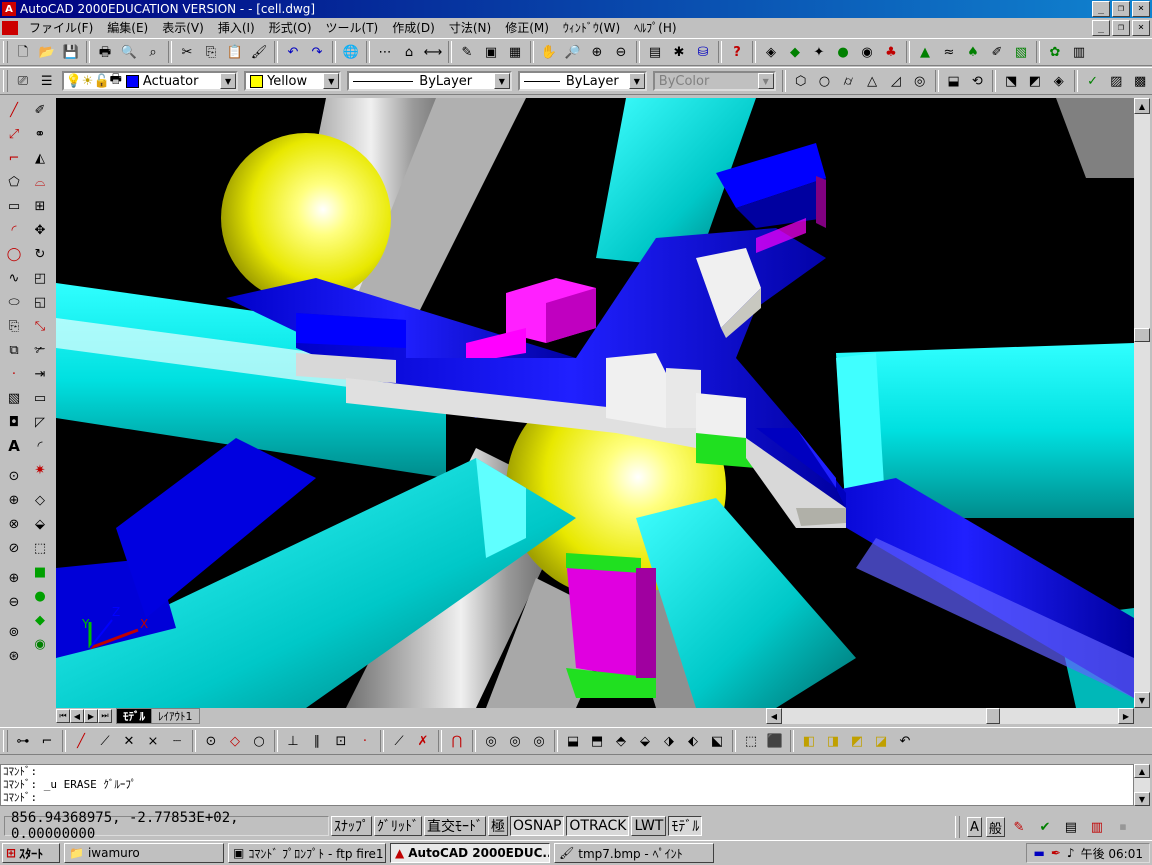  Describe the element at coordinates (693, 741) in the screenshot. I see `dome-surface-icon: ⬖` at that location.